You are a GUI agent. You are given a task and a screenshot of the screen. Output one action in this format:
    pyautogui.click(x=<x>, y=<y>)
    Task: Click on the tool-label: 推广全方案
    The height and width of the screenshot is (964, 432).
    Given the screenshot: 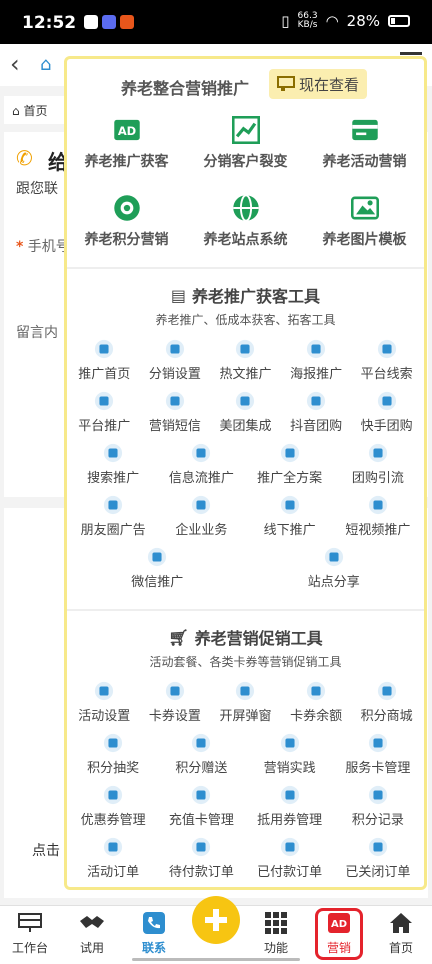 What is the action you would take?
    pyautogui.click(x=290, y=478)
    